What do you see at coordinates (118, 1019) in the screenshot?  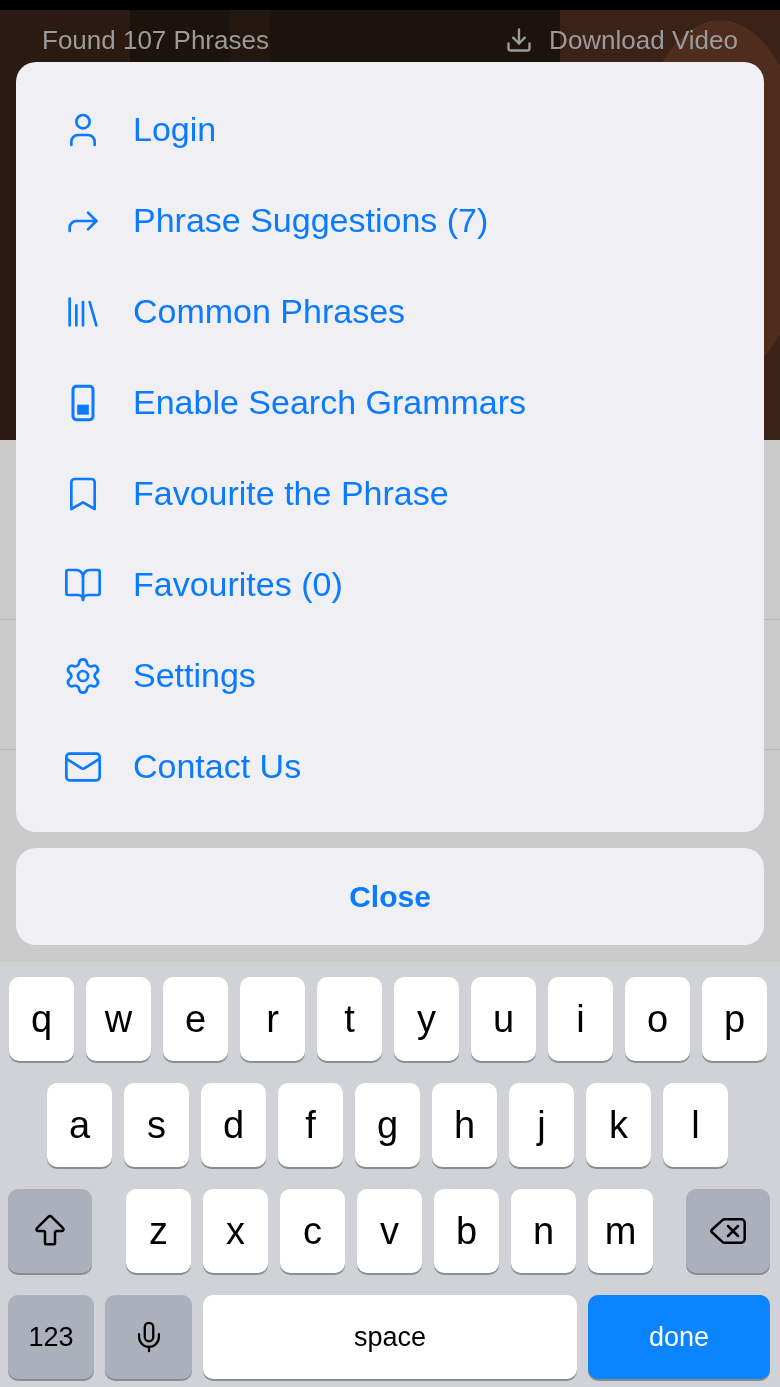 I see `key: w` at bounding box center [118, 1019].